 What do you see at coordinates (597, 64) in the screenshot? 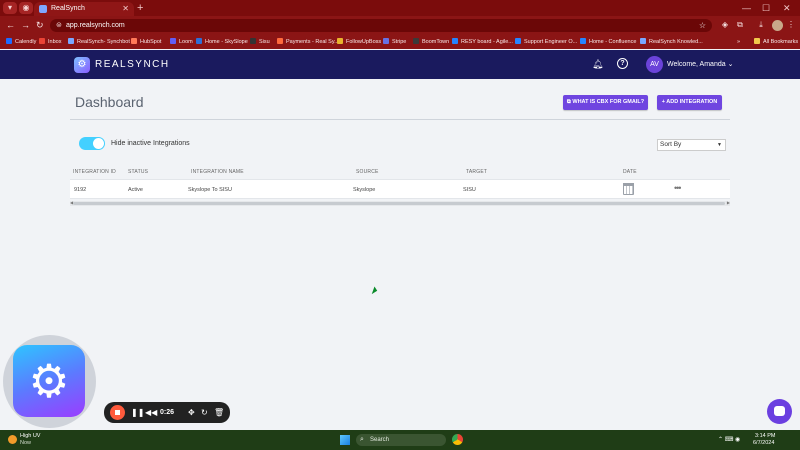
I see `bell-icon: 🔔︎` at bounding box center [597, 64].